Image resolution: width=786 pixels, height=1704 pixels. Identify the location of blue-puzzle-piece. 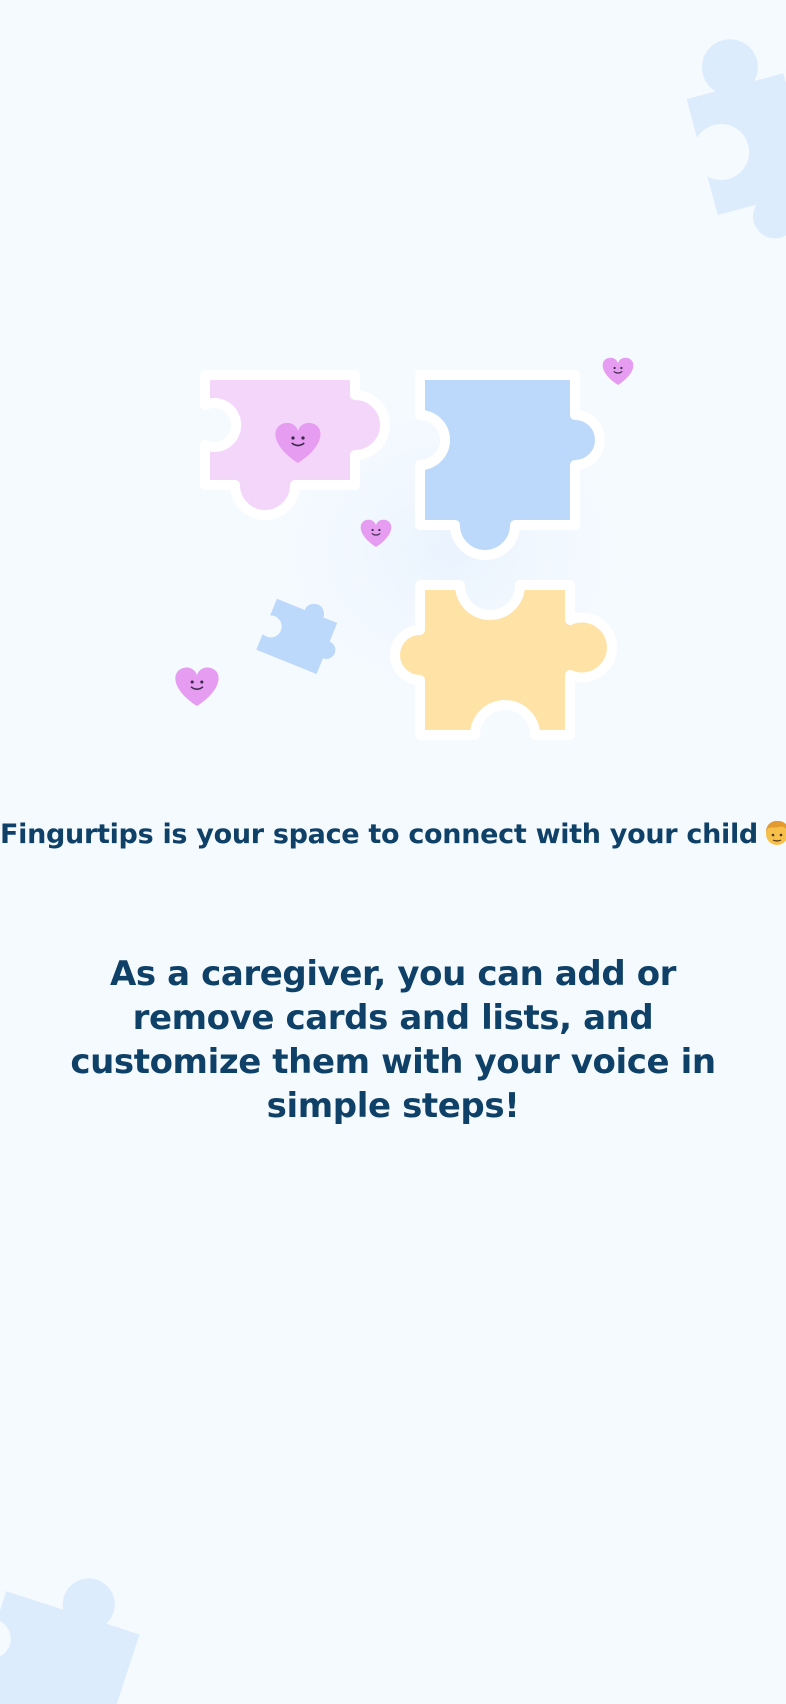
(510, 465).